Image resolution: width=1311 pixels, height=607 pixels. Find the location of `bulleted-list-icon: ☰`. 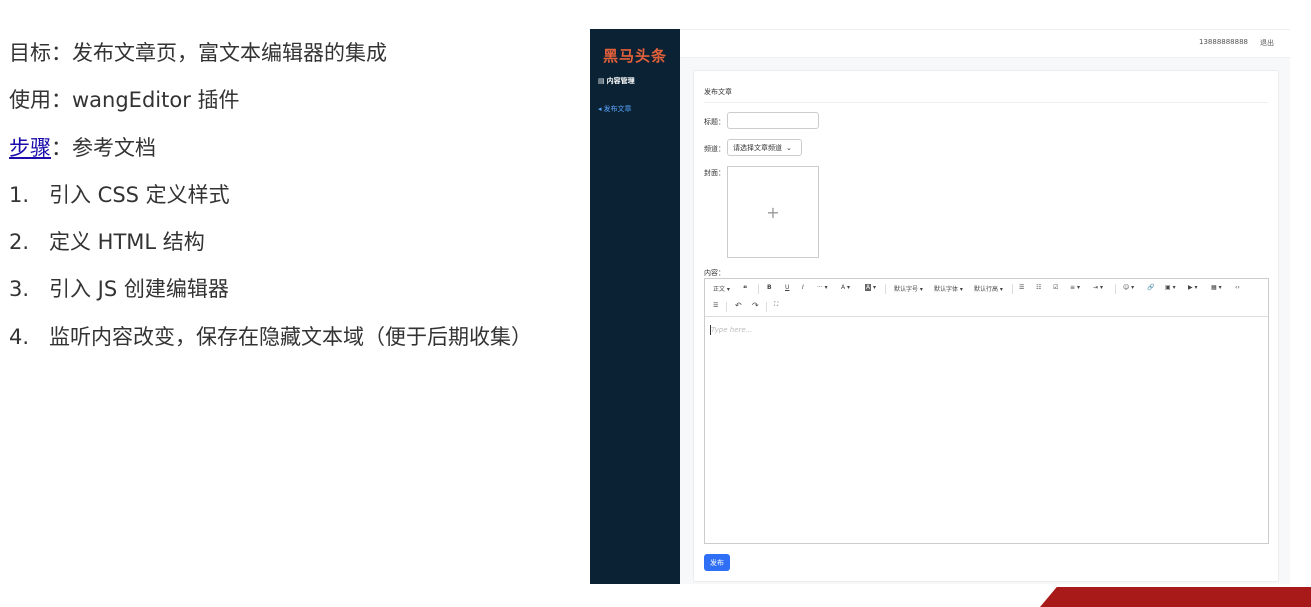

bulleted-list-icon: ☰ is located at coordinates (1021, 287).